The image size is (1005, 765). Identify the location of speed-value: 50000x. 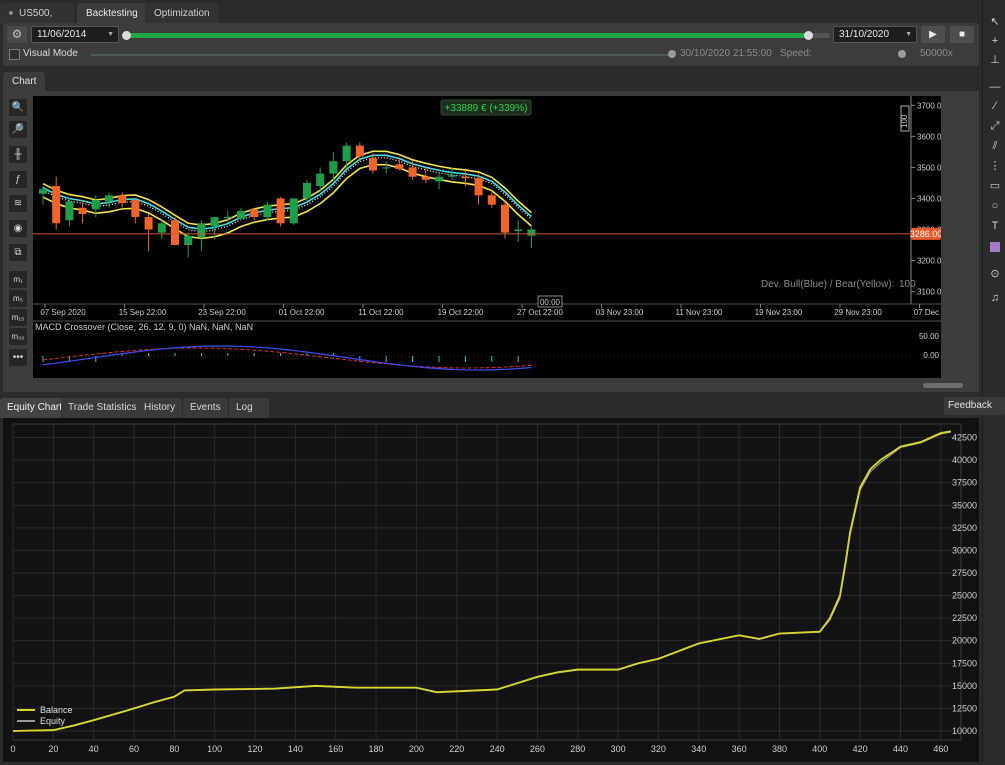
(936, 53).